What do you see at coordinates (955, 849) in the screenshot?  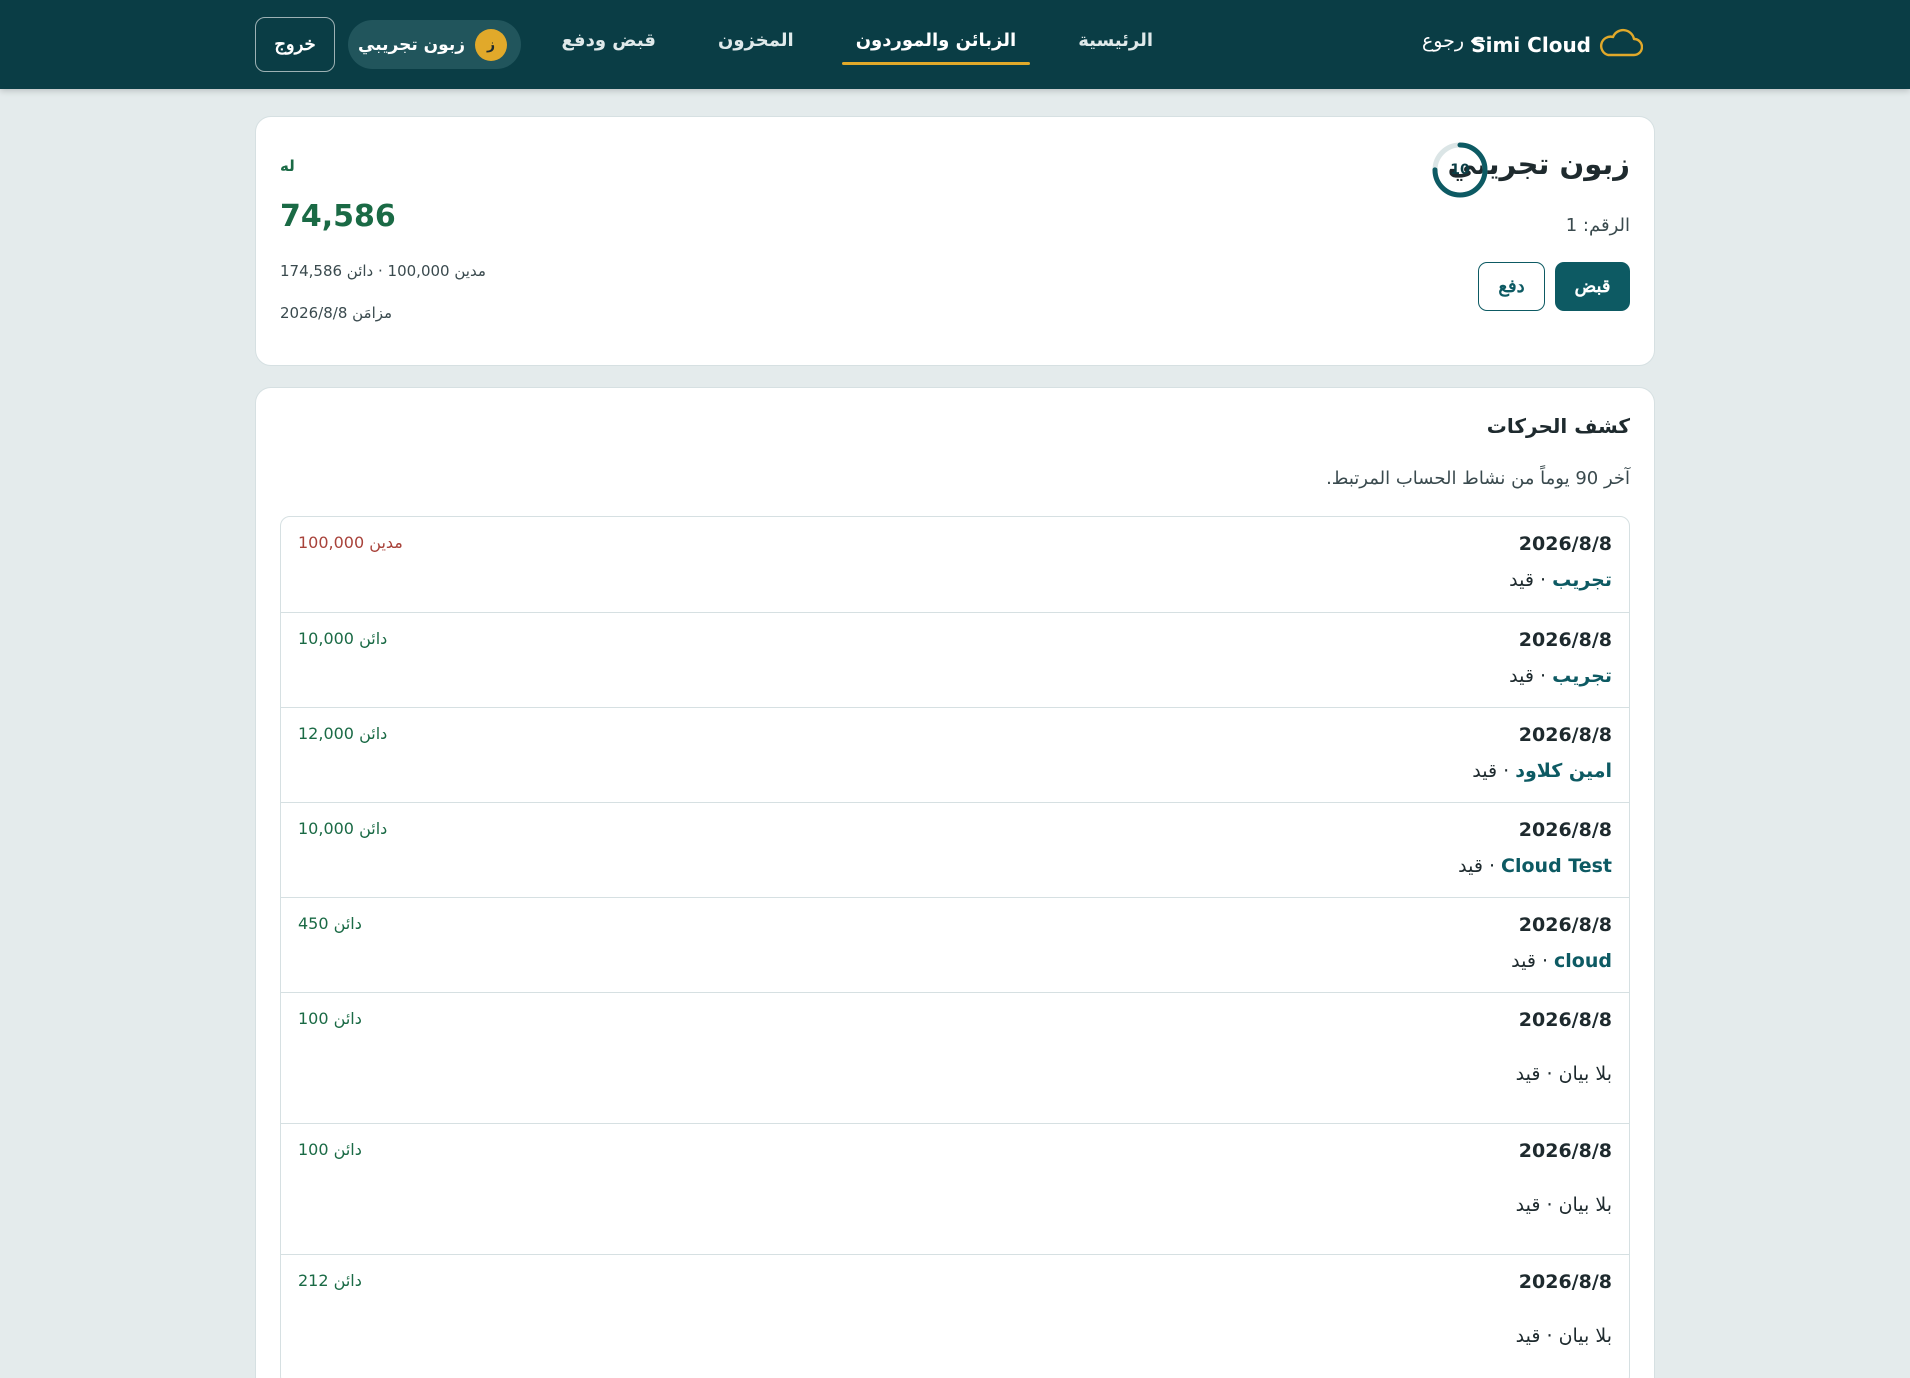 I see `list-item: 2026/8/8 Cloud Test · قيد دائن 10,000` at bounding box center [955, 849].